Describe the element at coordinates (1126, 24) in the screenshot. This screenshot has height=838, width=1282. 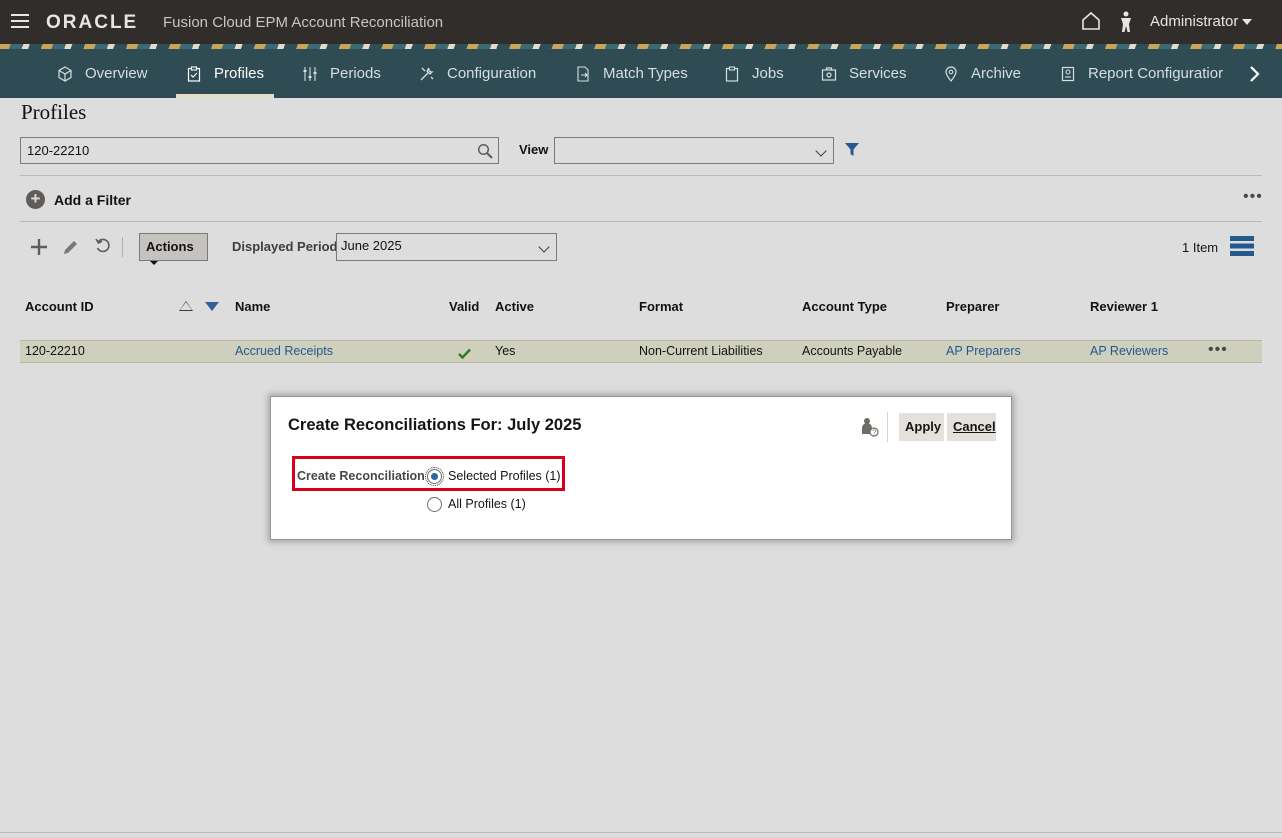
I see `accessibility-person-icon` at that location.